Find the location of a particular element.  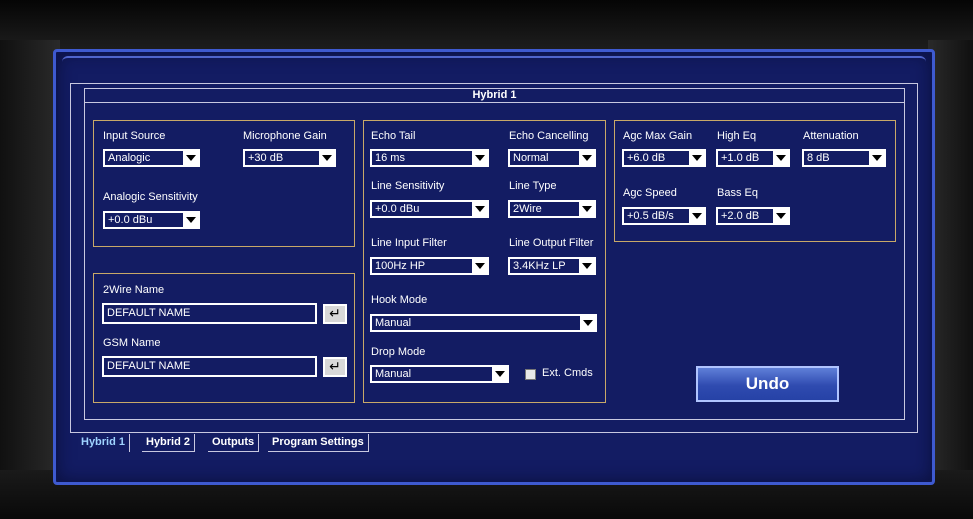

analogic-sensitivity-select: +0.0 dBu is located at coordinates (151, 220).